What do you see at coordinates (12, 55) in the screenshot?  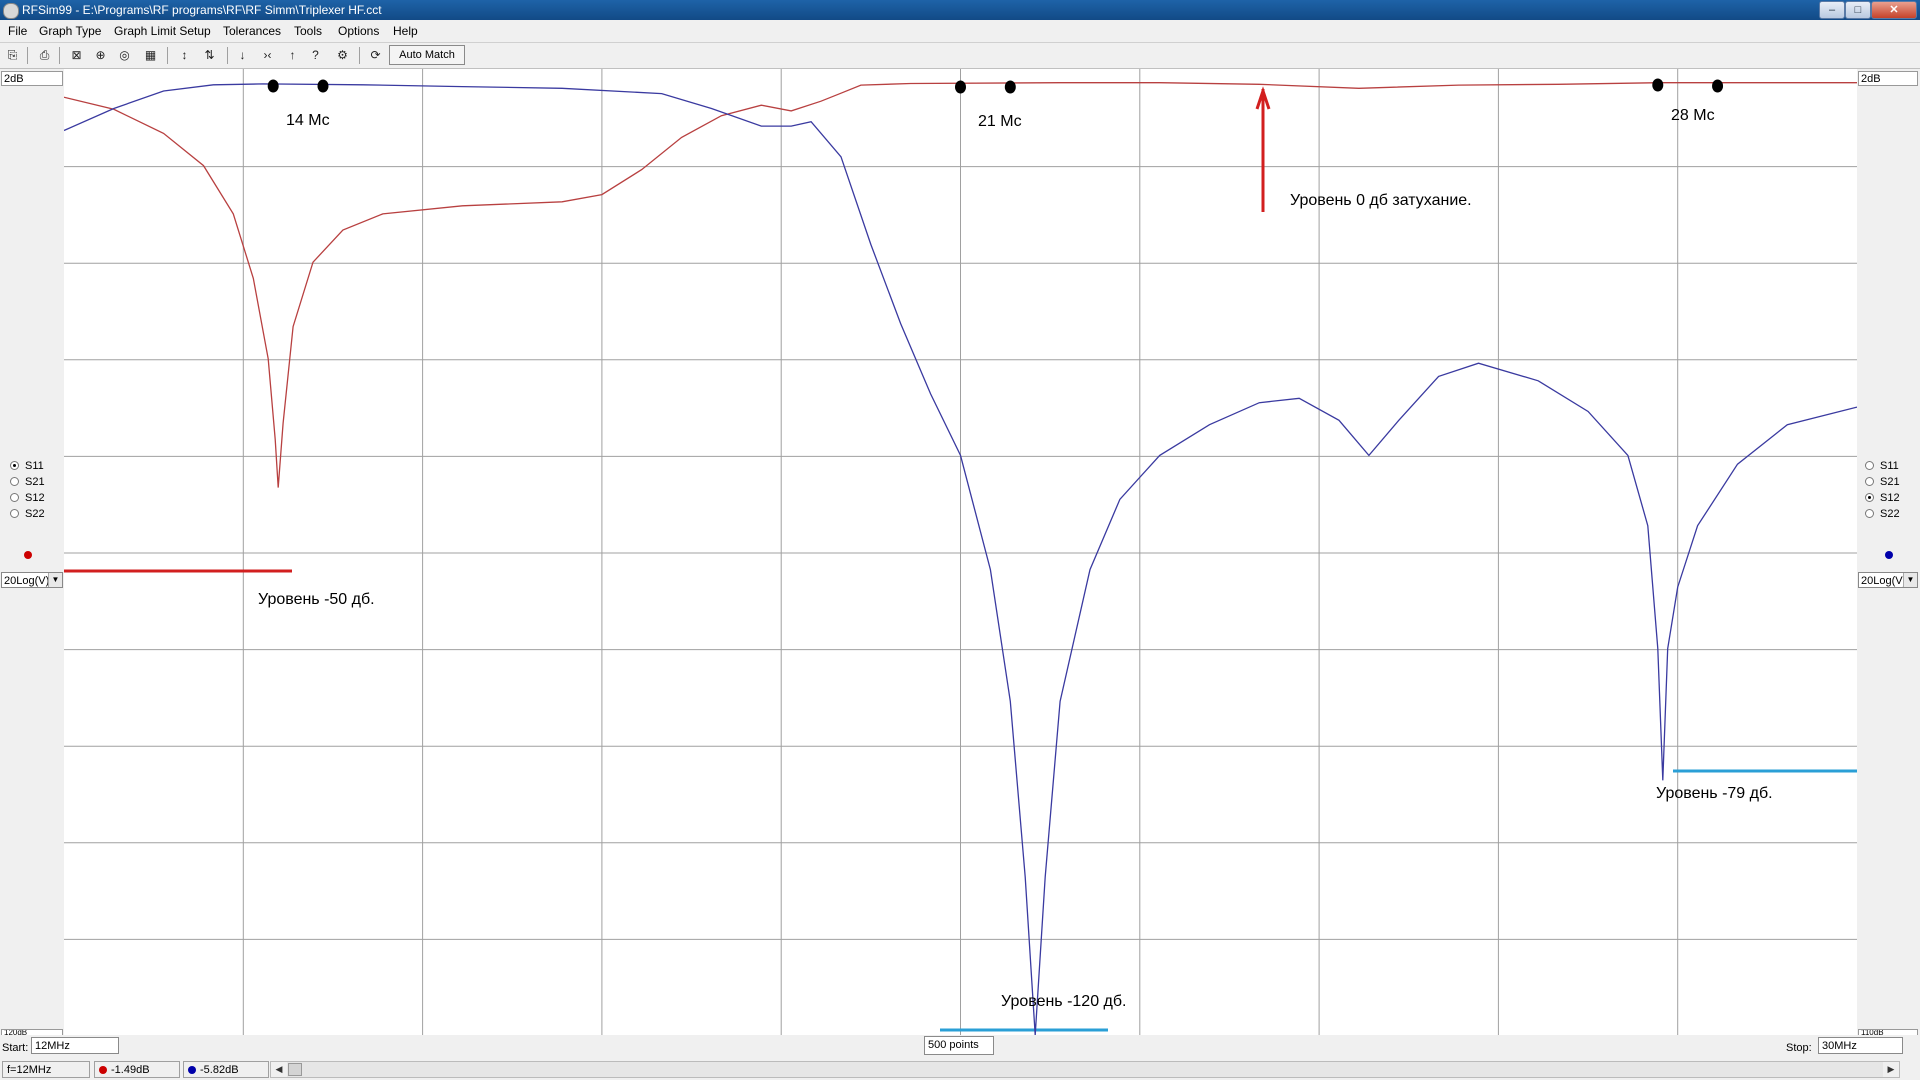 I see `open-circuit-icon: ⎘` at bounding box center [12, 55].